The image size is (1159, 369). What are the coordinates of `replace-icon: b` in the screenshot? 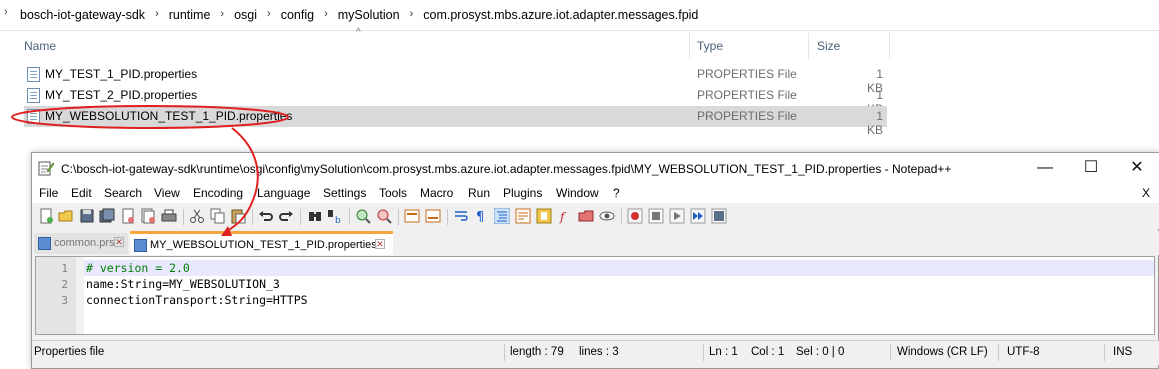 It's located at (335, 216).